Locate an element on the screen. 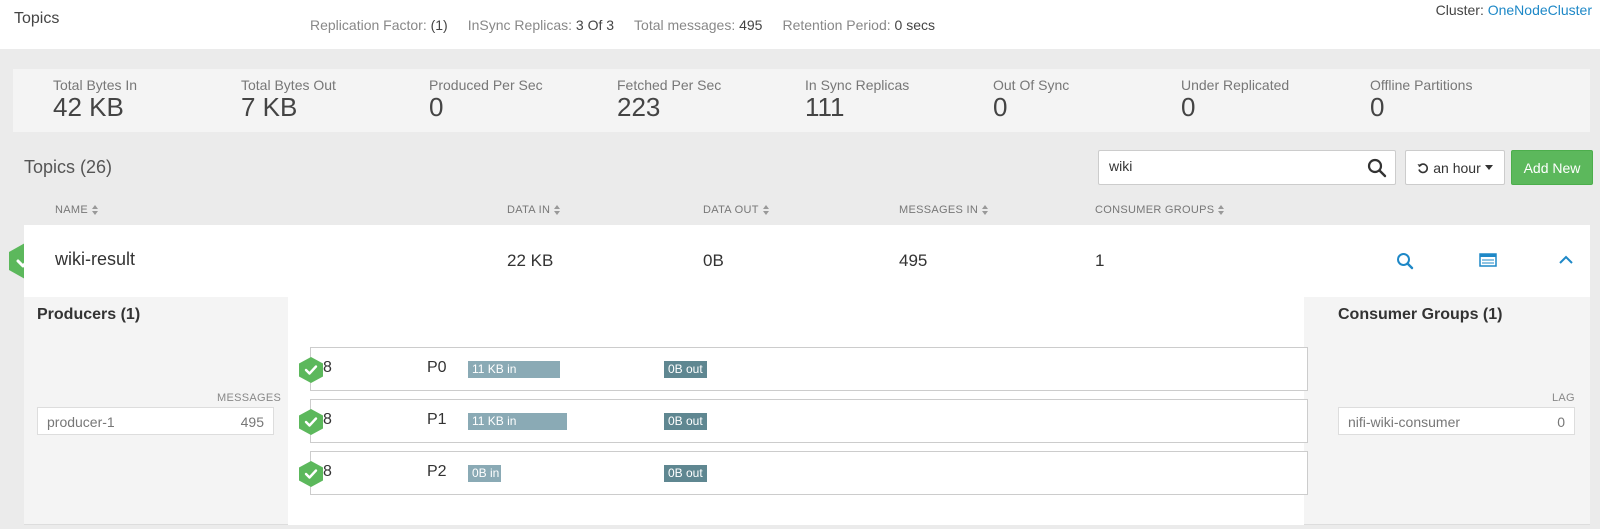  insync-replicas: InSync Replicas: 3 Of 3 is located at coordinates (541, 25).